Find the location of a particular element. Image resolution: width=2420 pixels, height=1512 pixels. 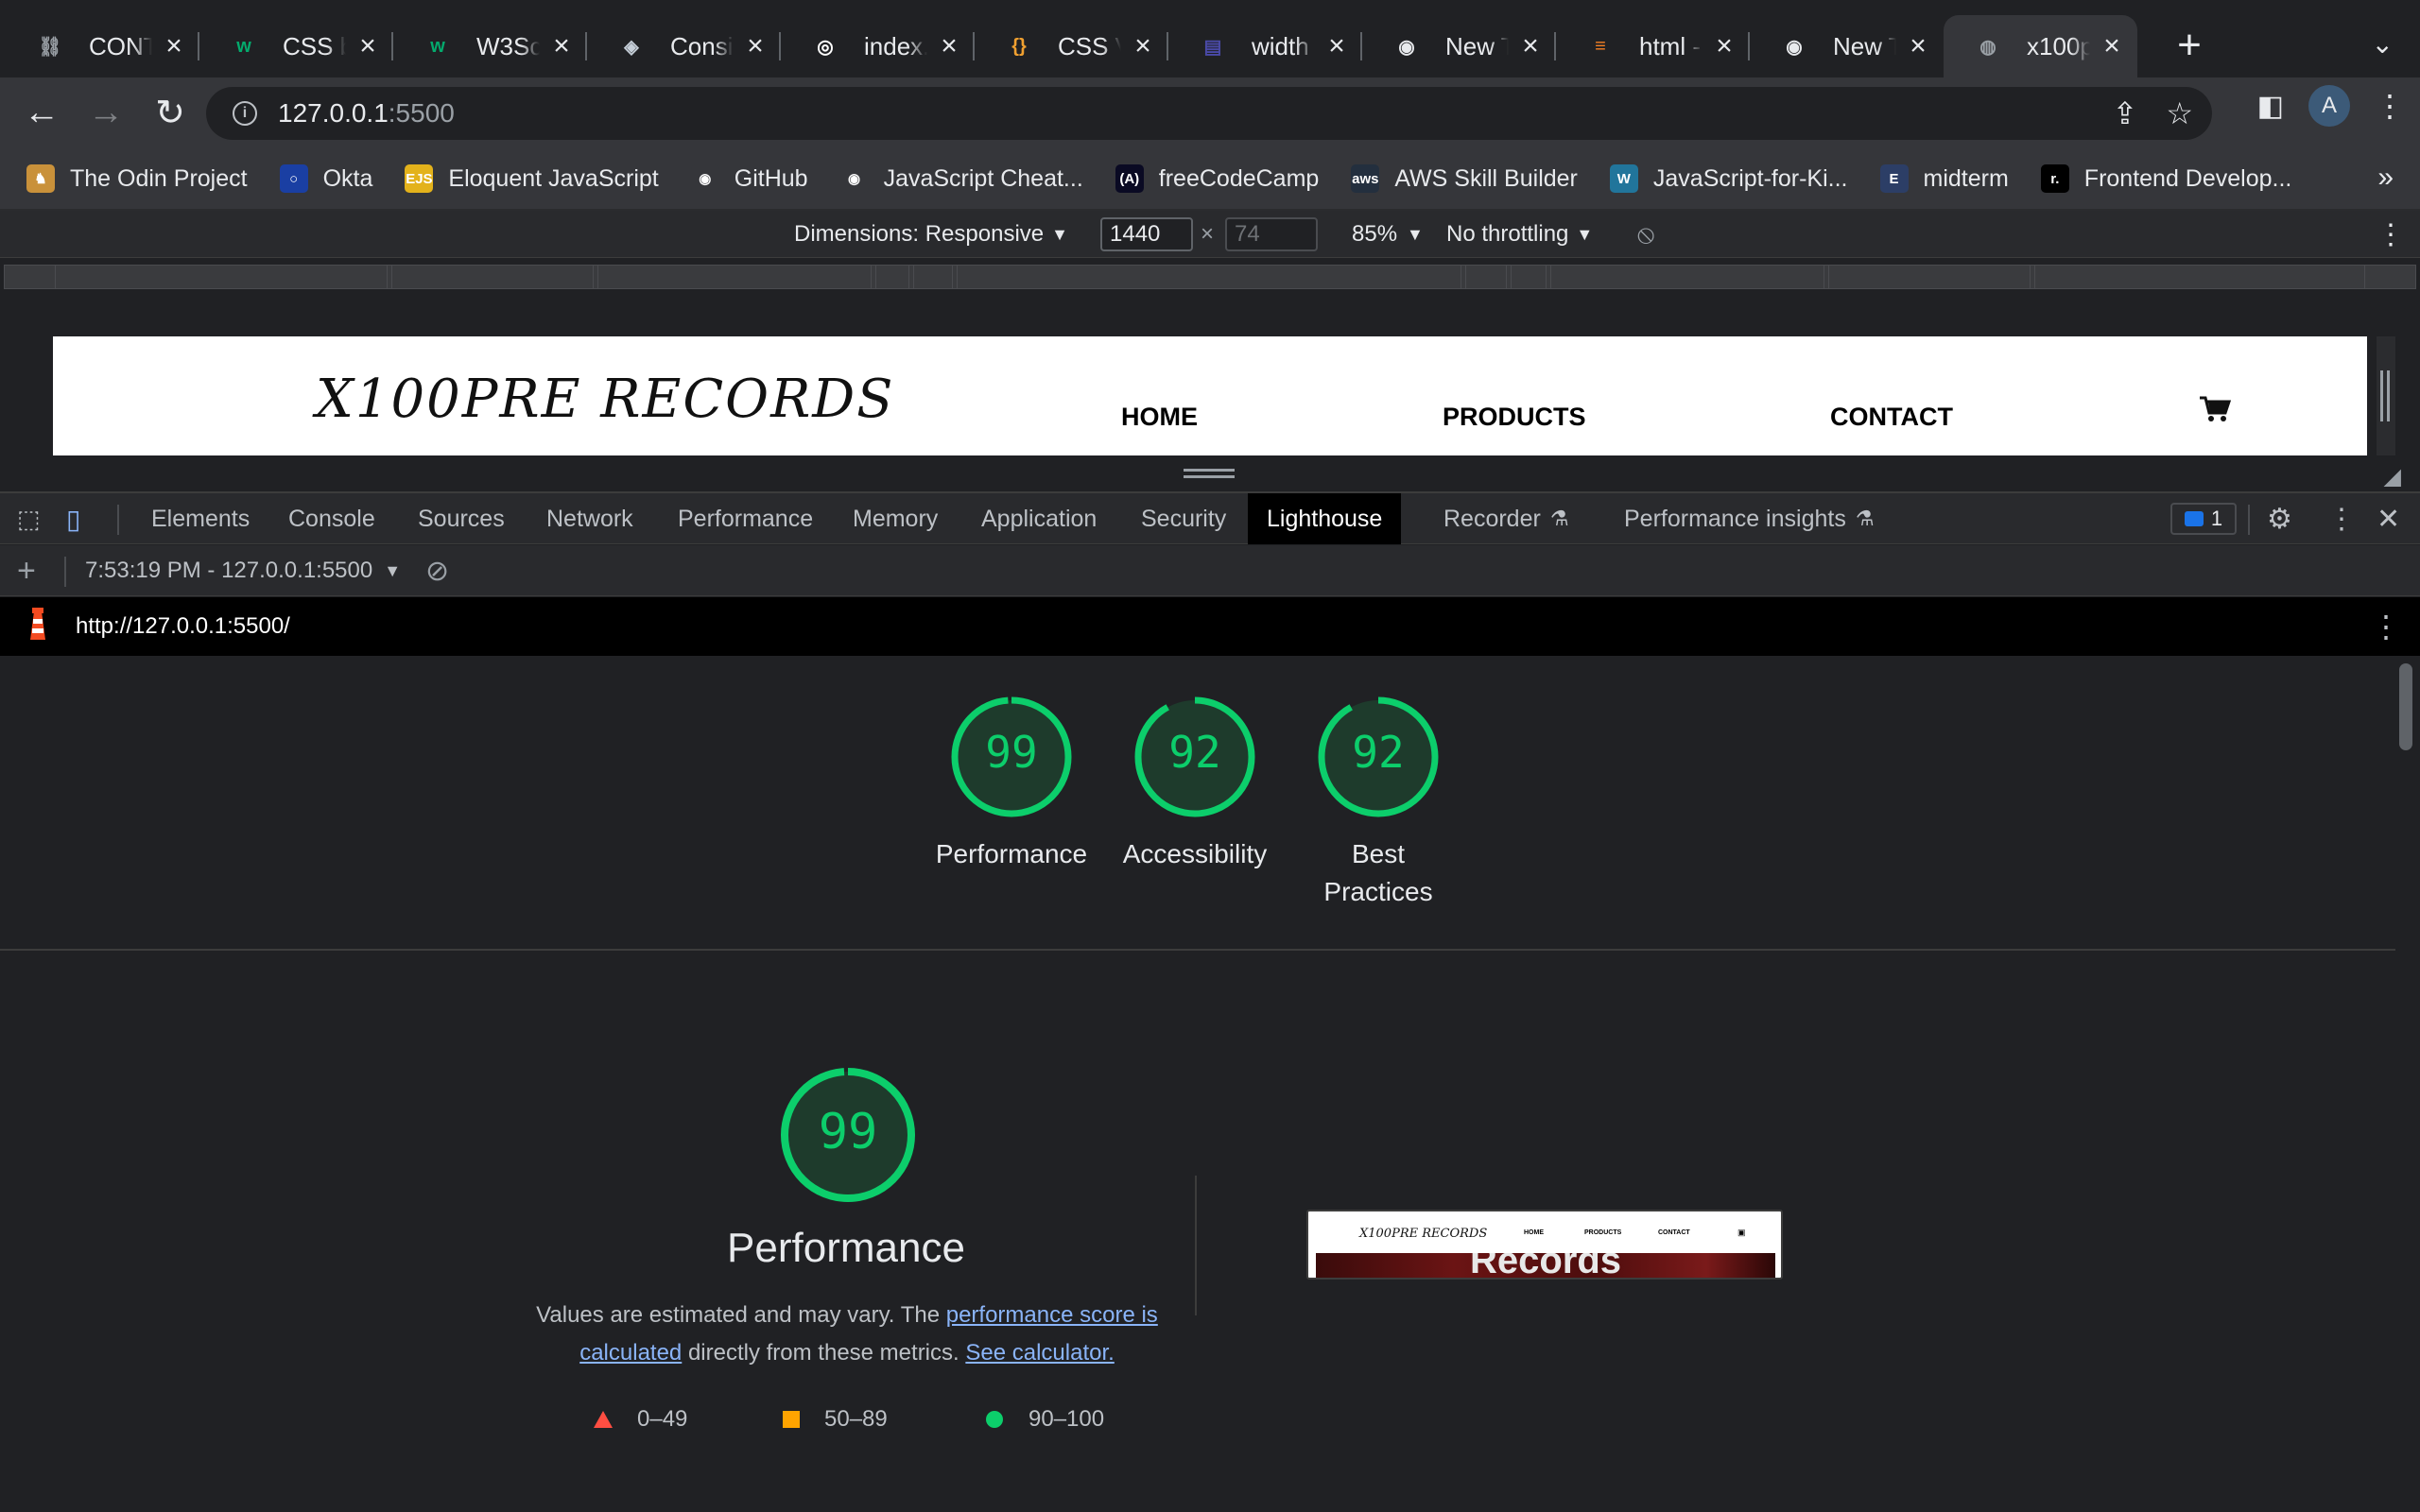

height-field: 74 is located at coordinates (1271, 234).